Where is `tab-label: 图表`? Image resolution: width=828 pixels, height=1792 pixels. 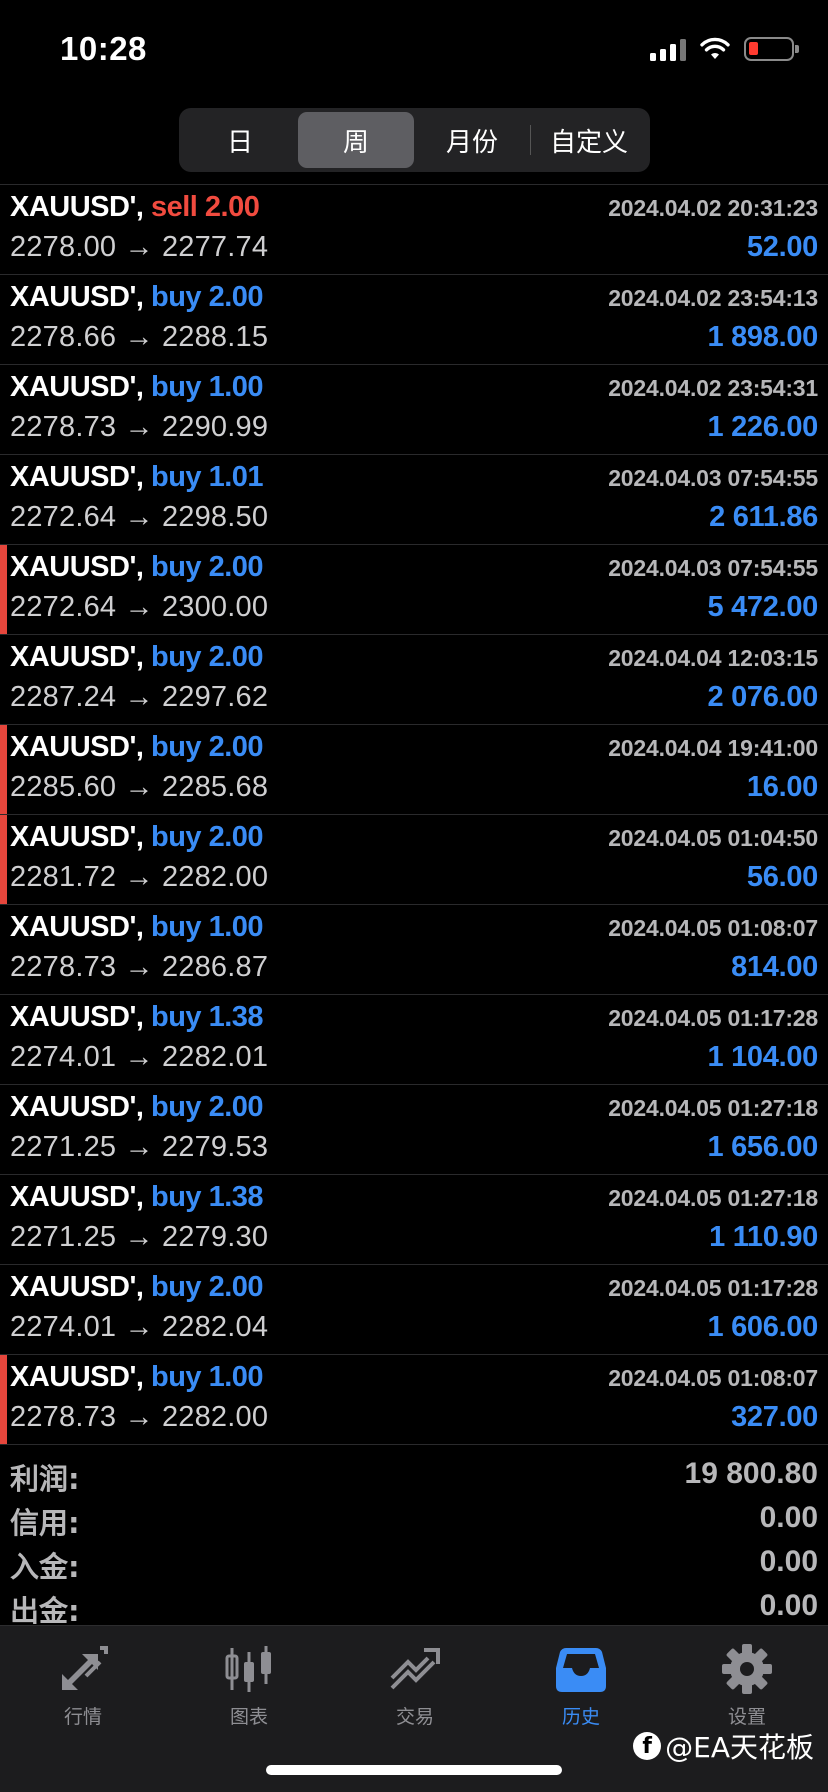
tab-label: 图表 is located at coordinates (248, 1717).